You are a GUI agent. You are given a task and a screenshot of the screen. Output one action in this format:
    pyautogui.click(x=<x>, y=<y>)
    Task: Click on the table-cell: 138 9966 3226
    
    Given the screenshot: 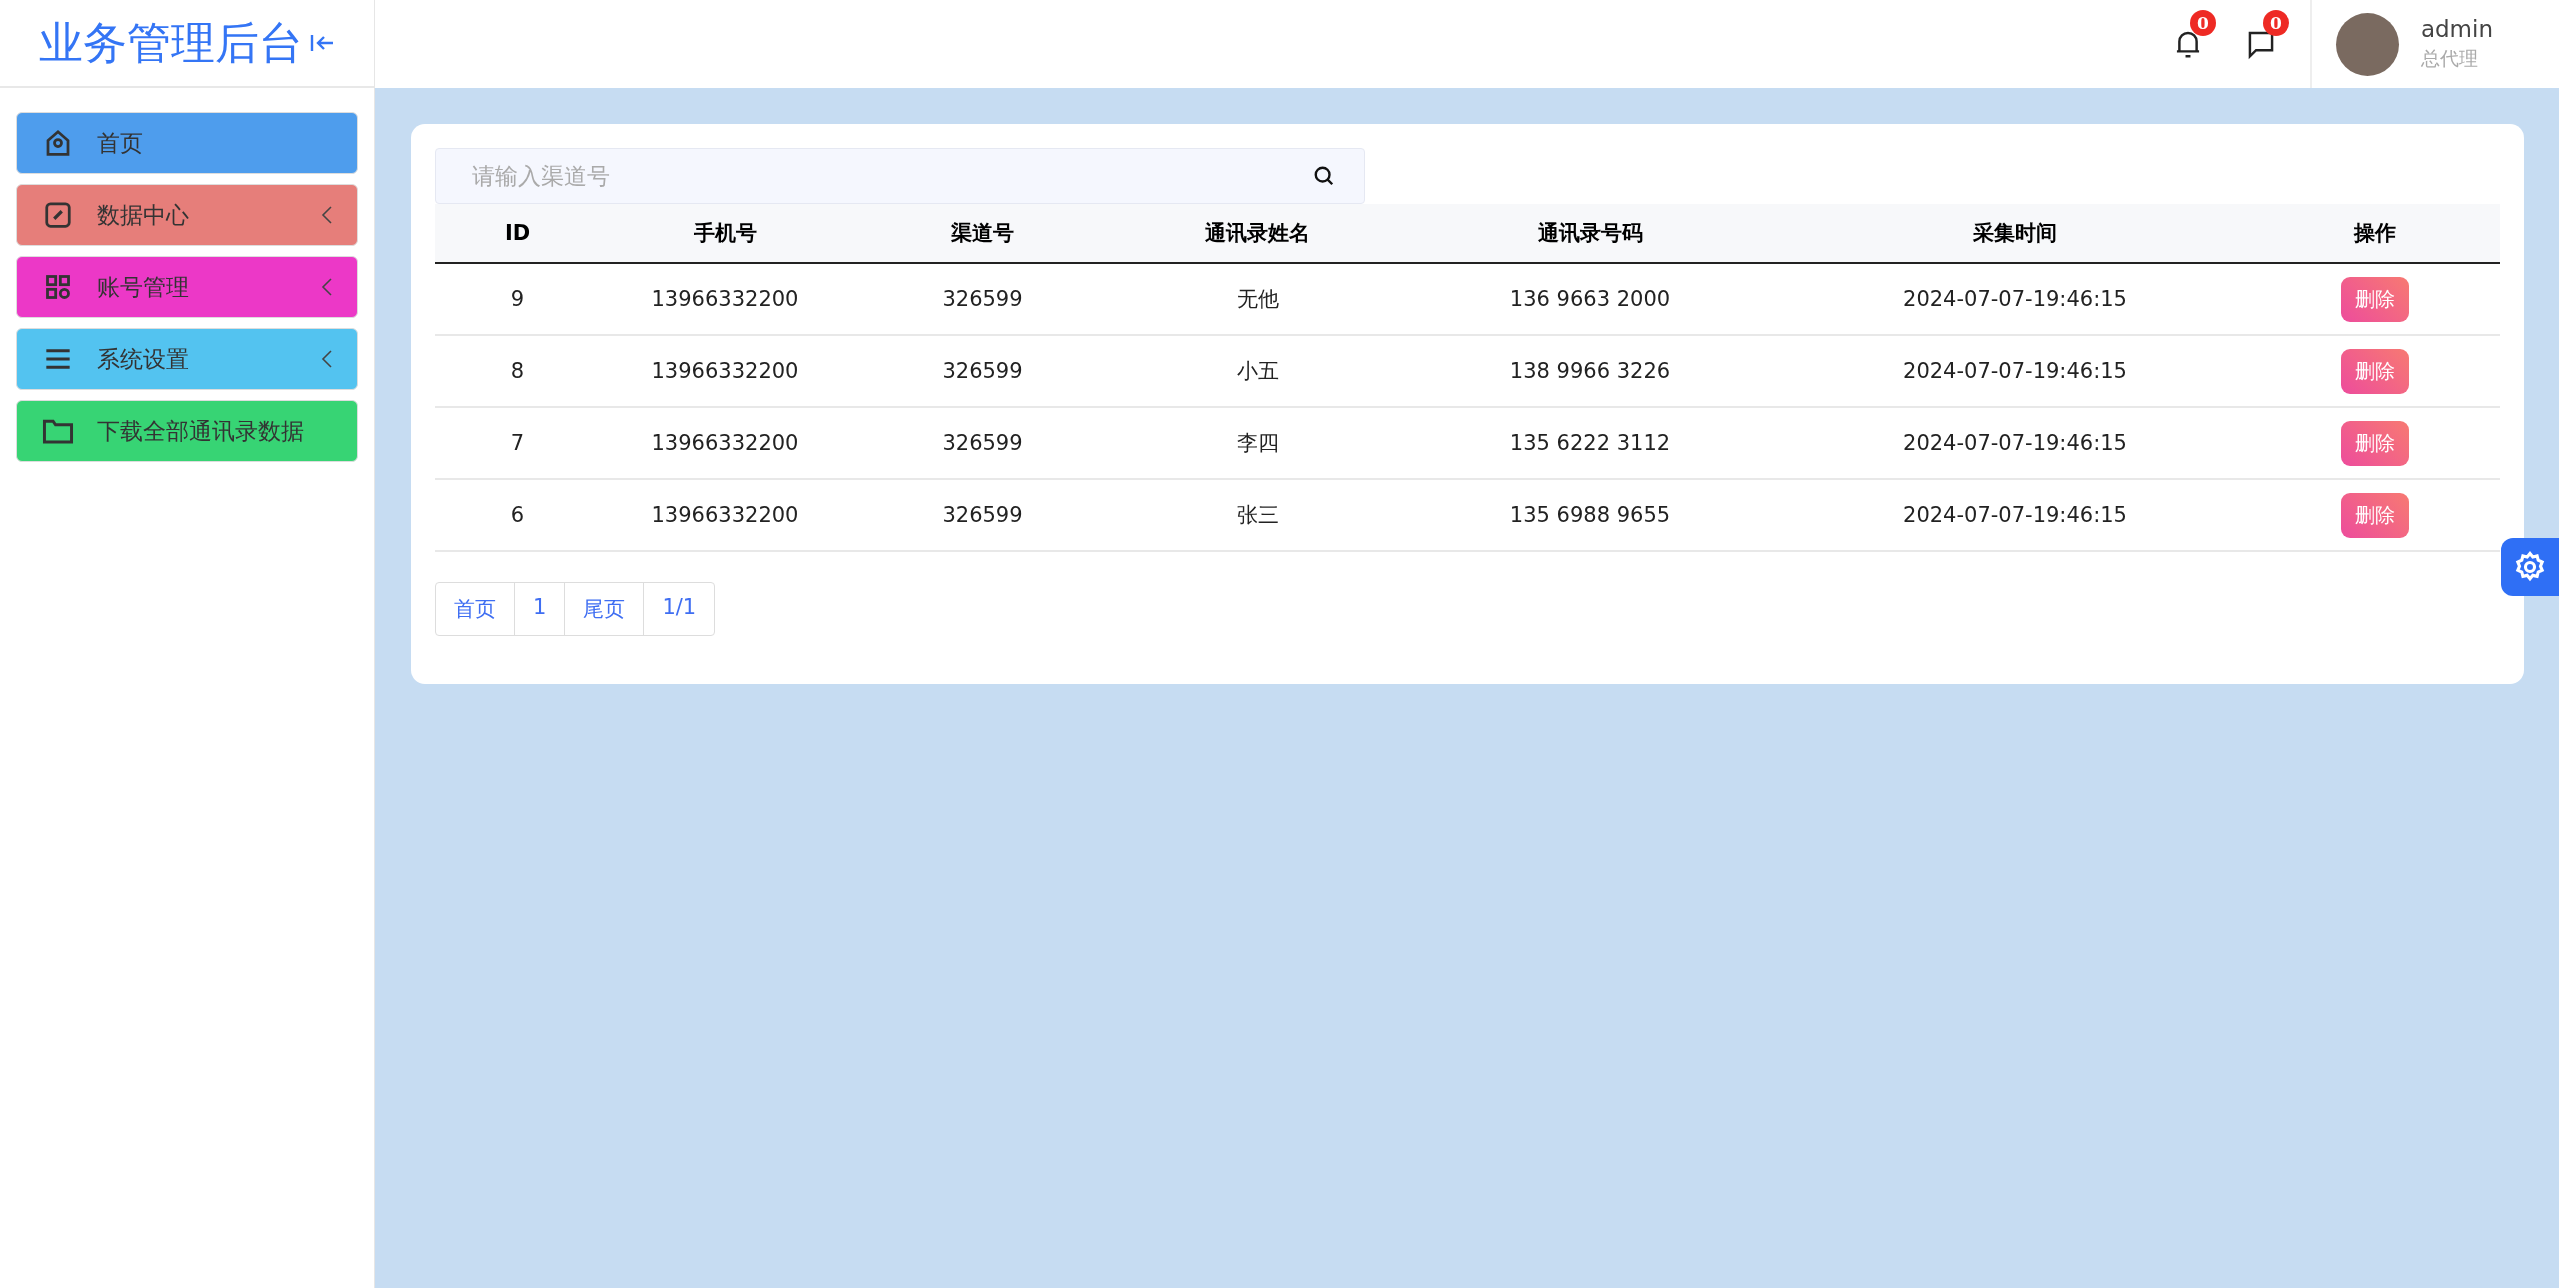 What is the action you would take?
    pyautogui.click(x=1590, y=371)
    